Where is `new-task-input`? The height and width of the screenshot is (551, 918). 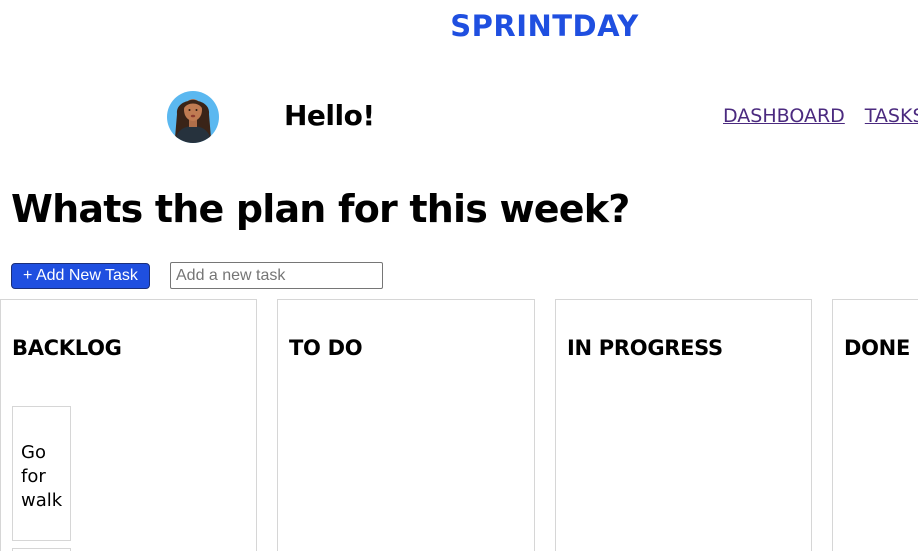 new-task-input is located at coordinates (276, 275).